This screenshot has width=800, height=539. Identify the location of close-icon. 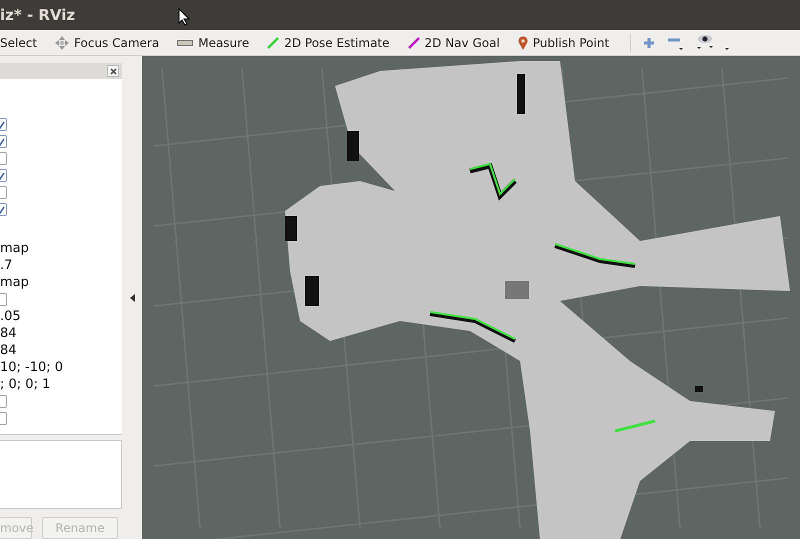
(113, 71).